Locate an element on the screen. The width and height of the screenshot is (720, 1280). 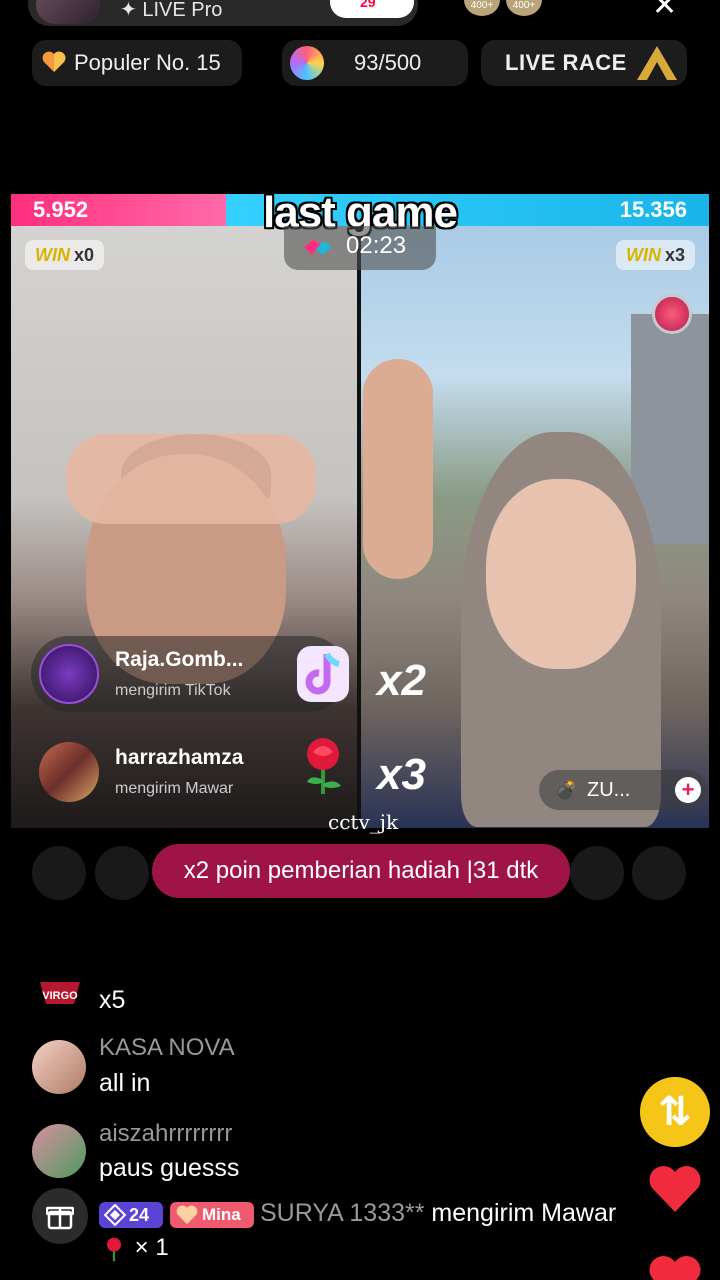
fan-club-badge: Mina is located at coordinates (212, 1215).